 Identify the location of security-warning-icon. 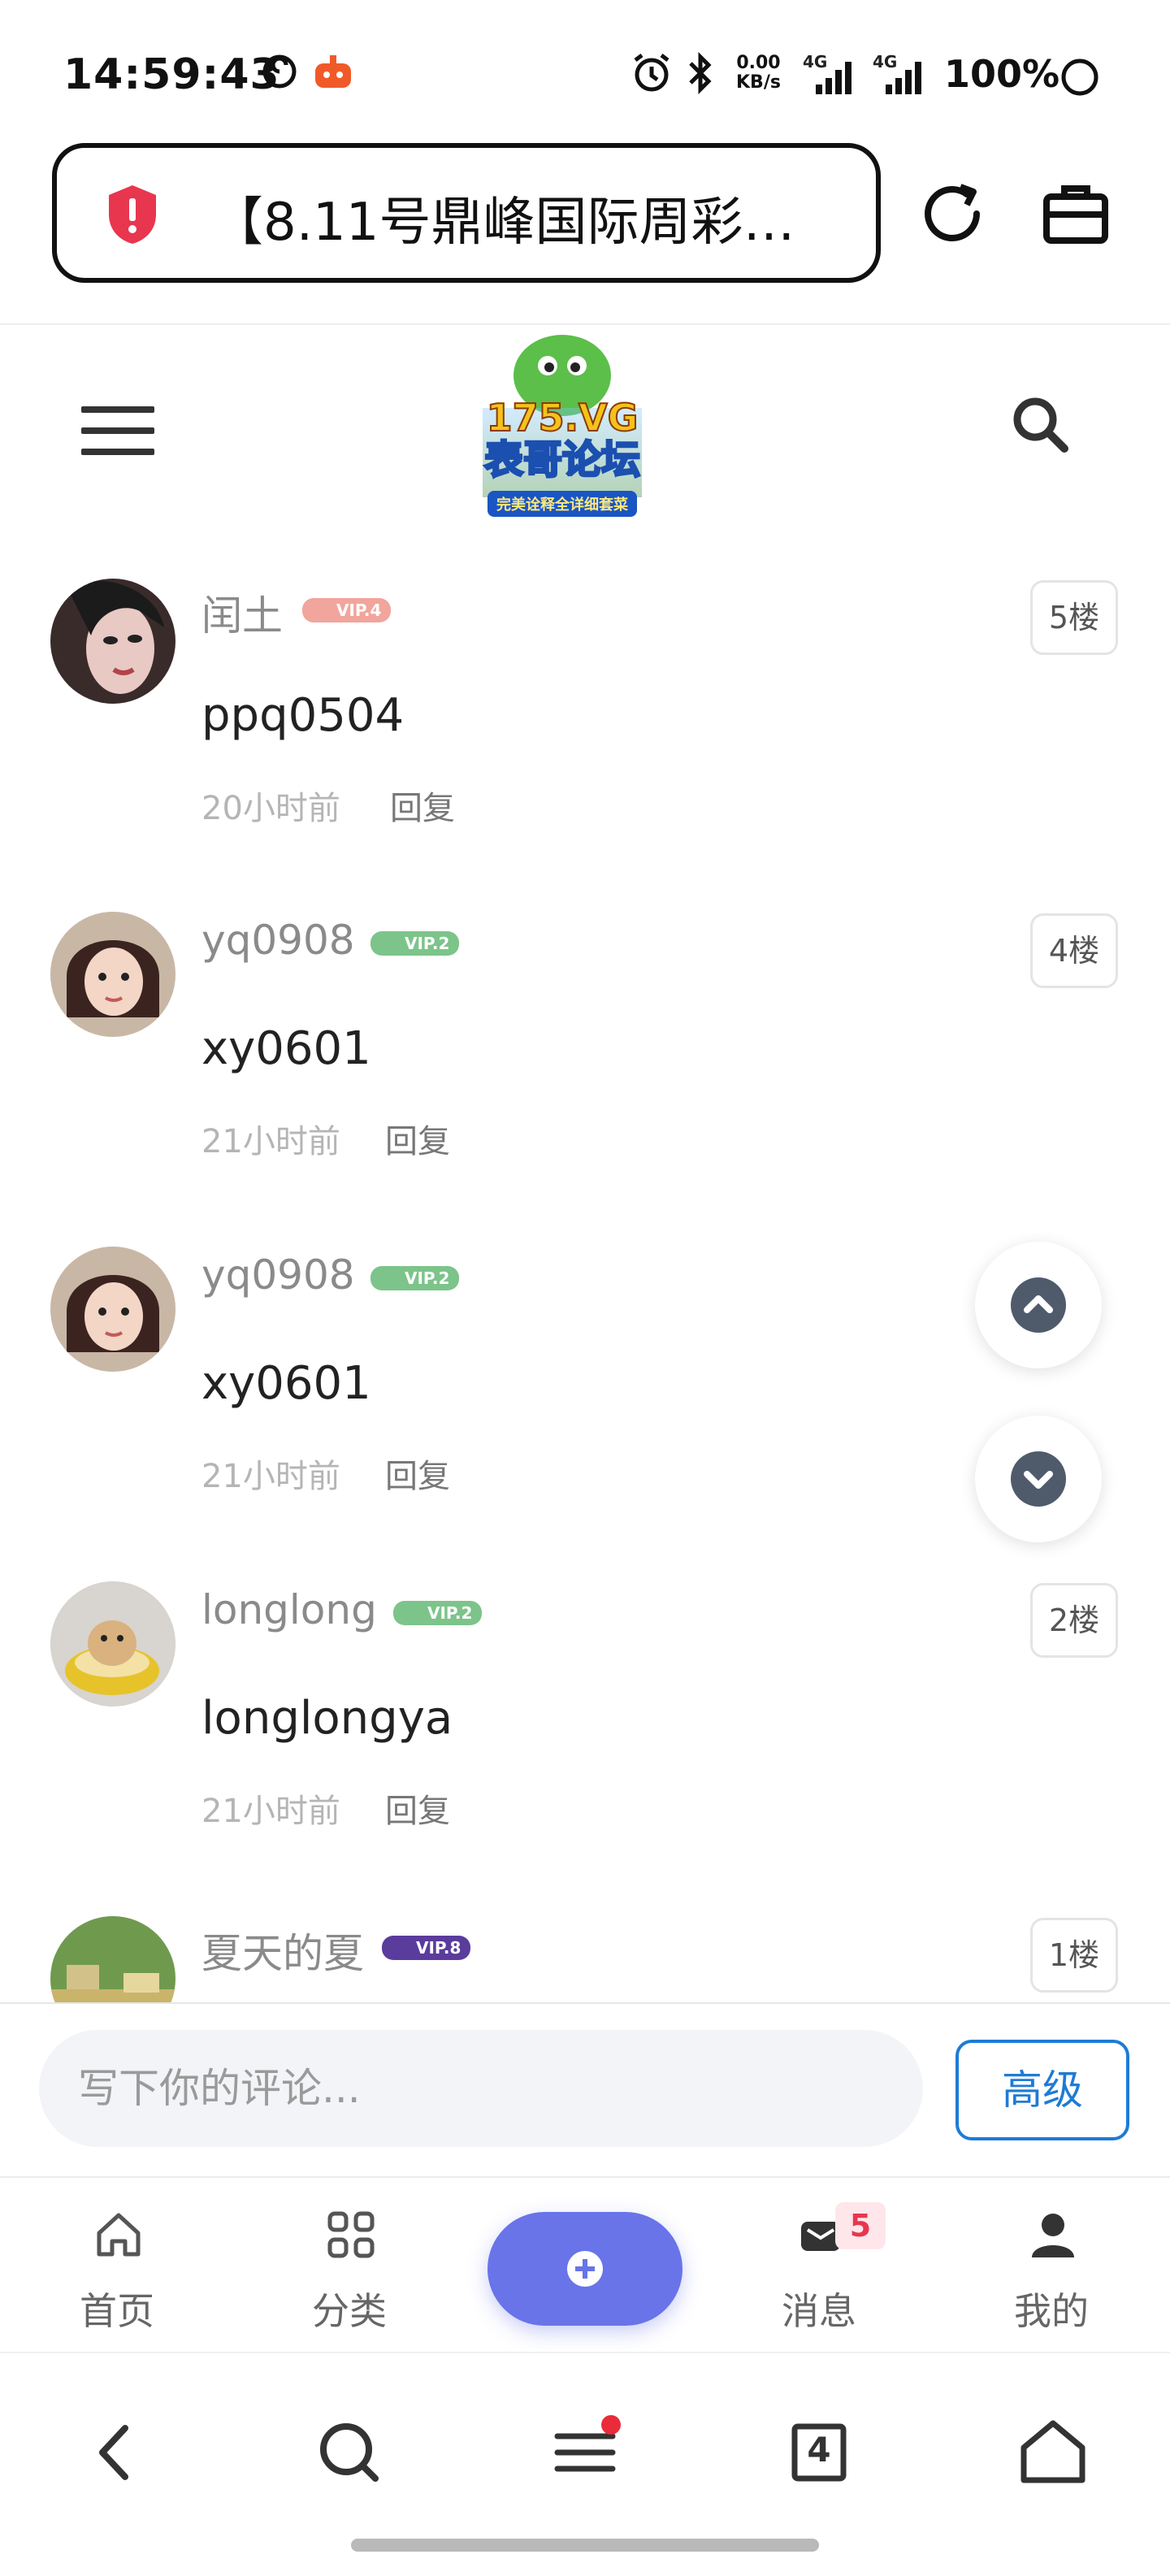
(132, 215).